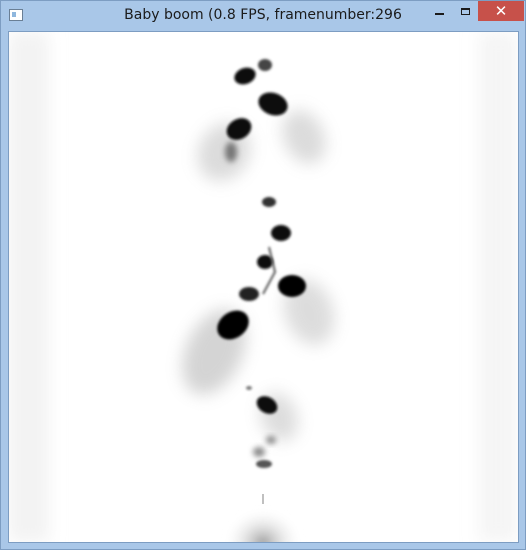 The width and height of the screenshot is (526, 550). I want to click on close-button: ✕, so click(501, 11).